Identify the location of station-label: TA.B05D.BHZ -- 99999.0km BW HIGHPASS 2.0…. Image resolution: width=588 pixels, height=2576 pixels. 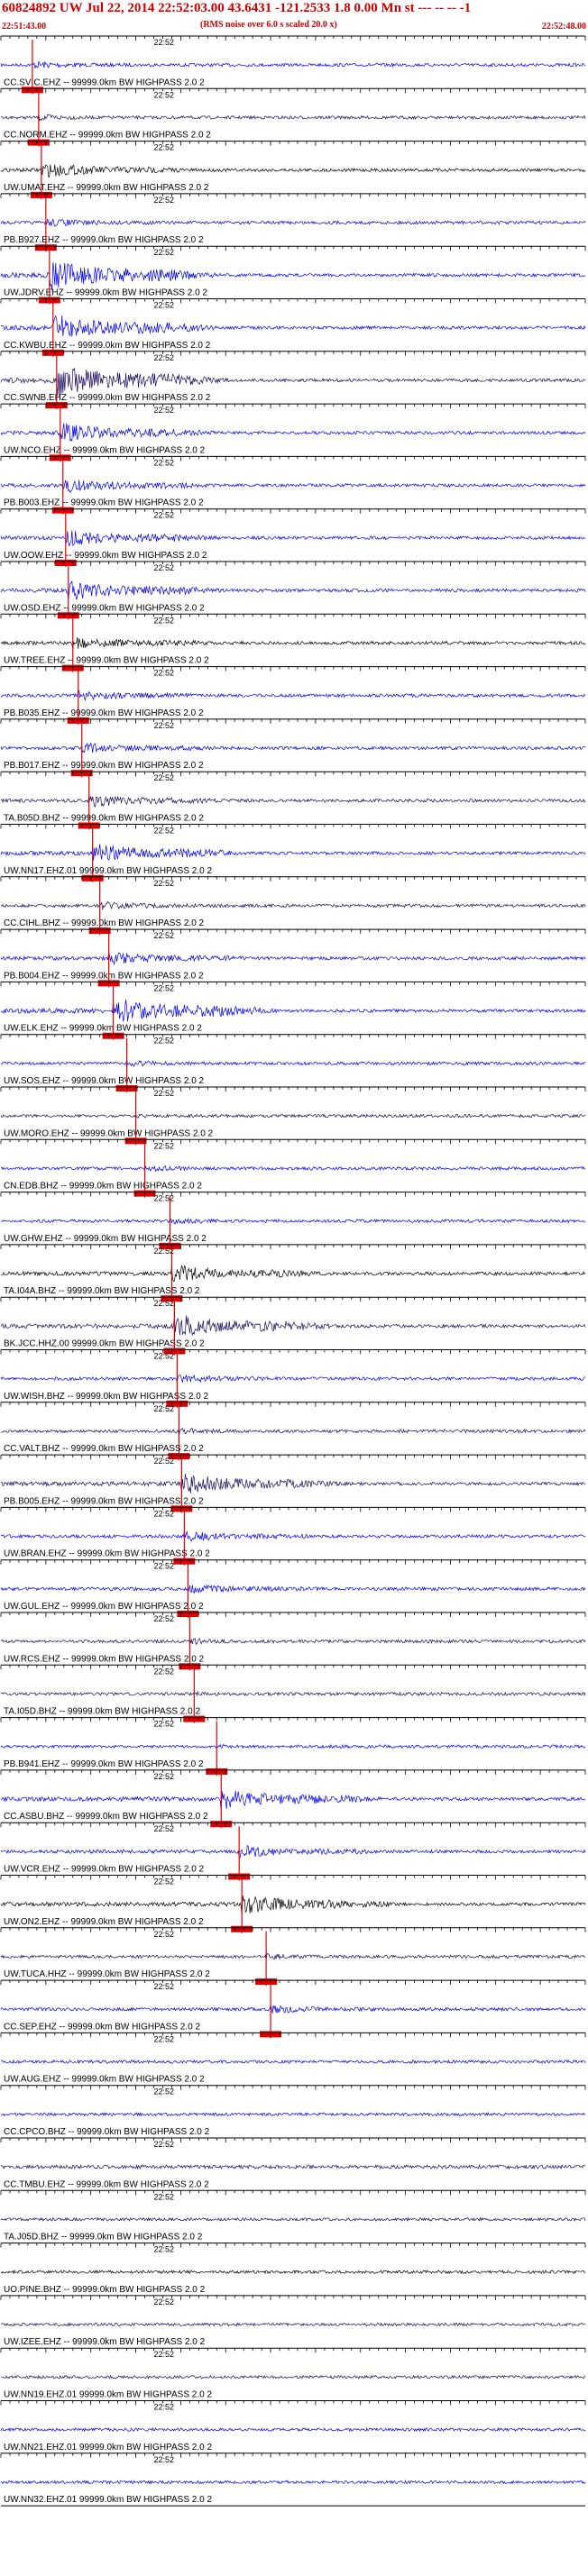
(104, 819).